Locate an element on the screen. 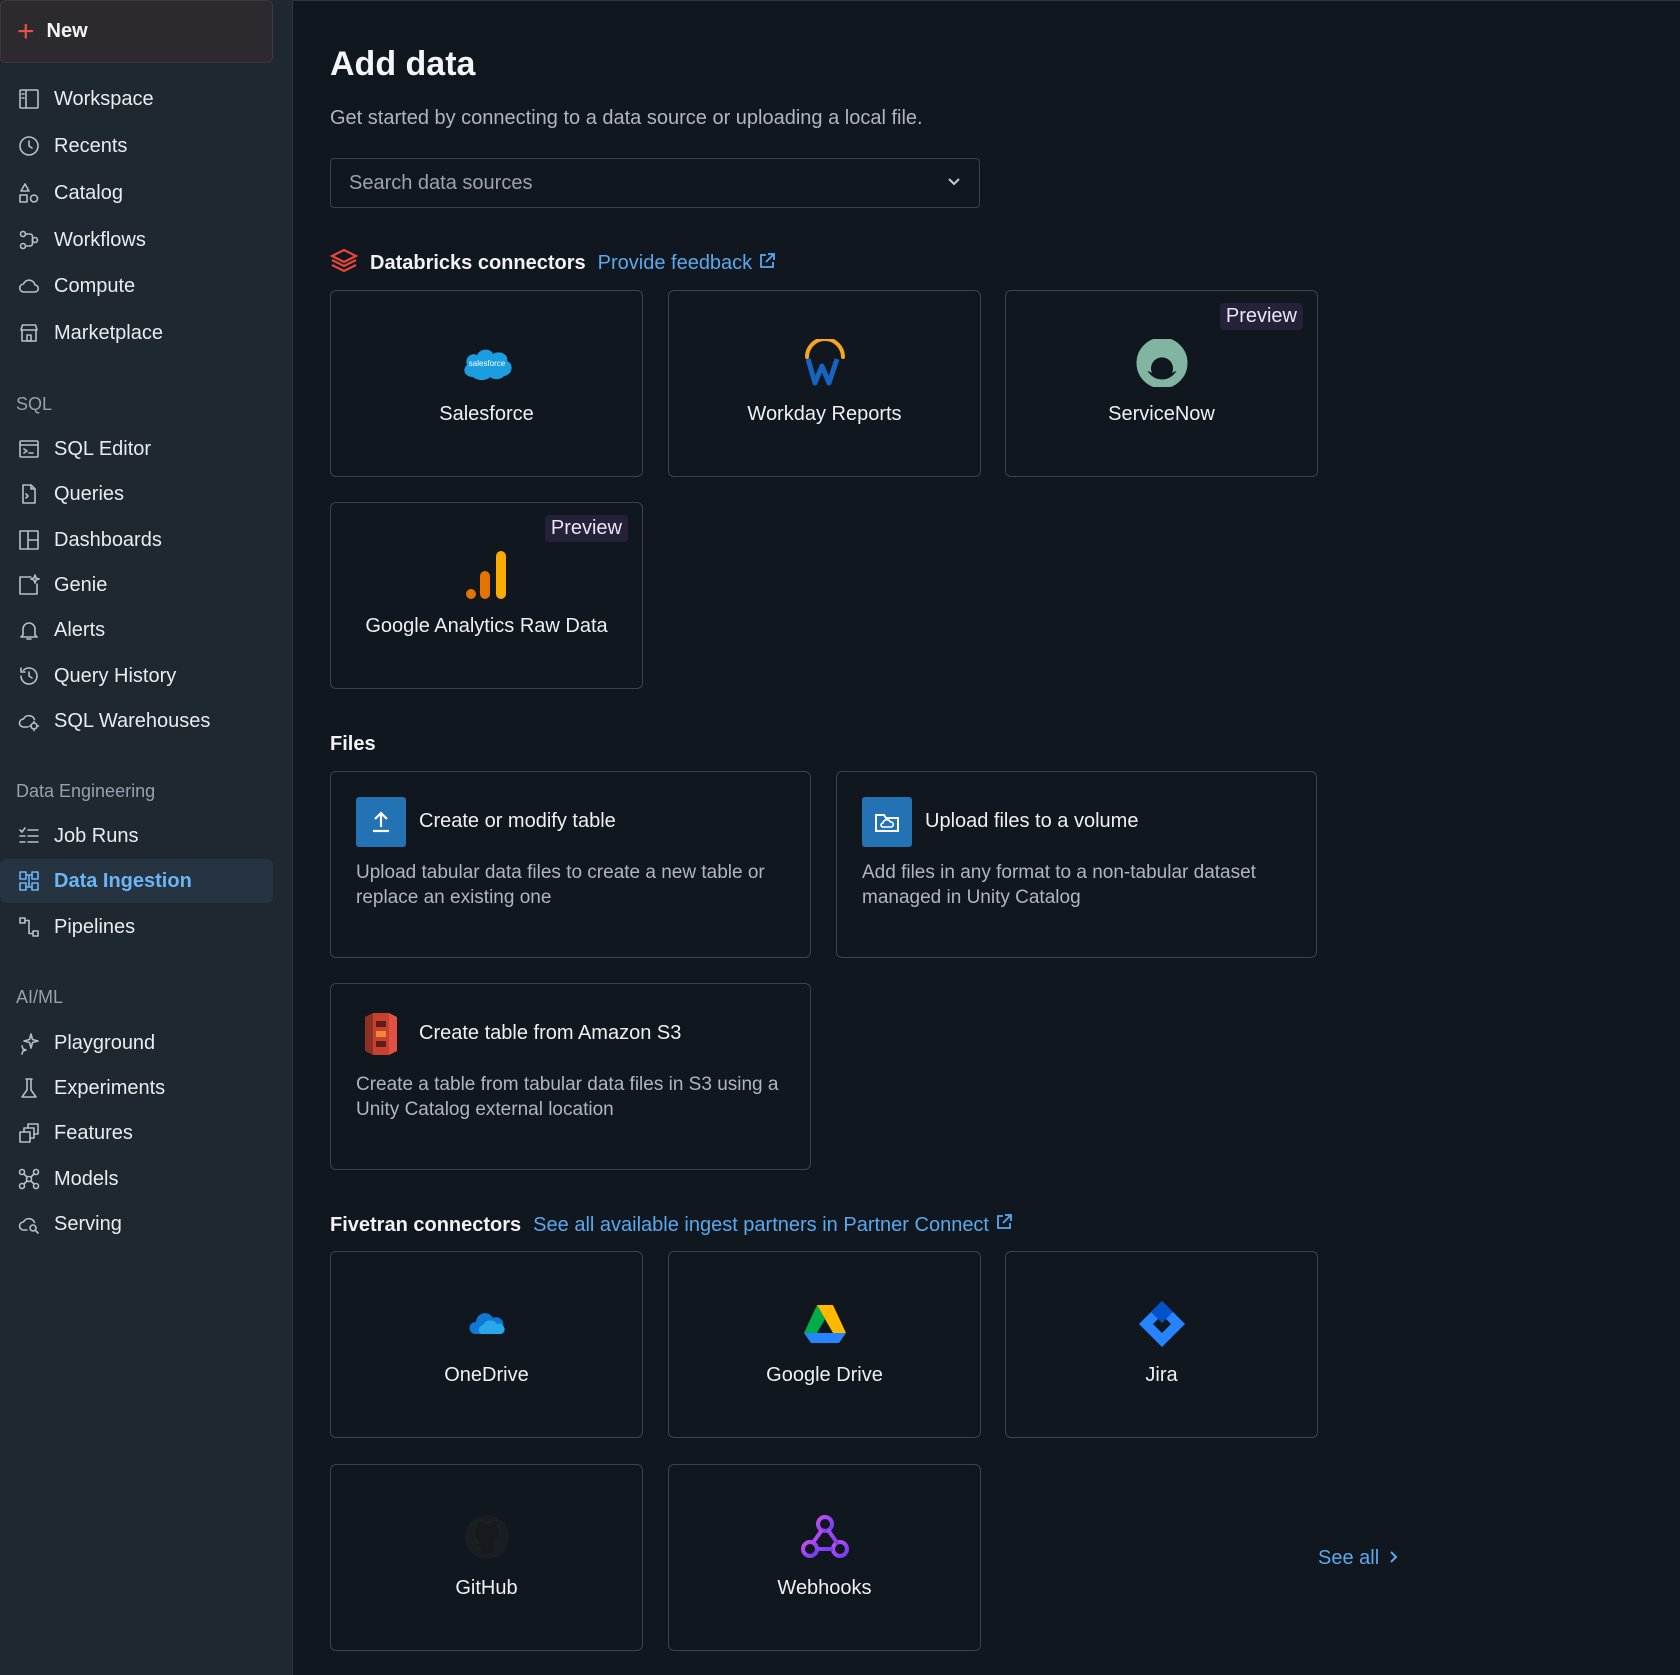 The image size is (1680, 1675). sidebar-item-experiments: Experiments is located at coordinates (136, 1088).